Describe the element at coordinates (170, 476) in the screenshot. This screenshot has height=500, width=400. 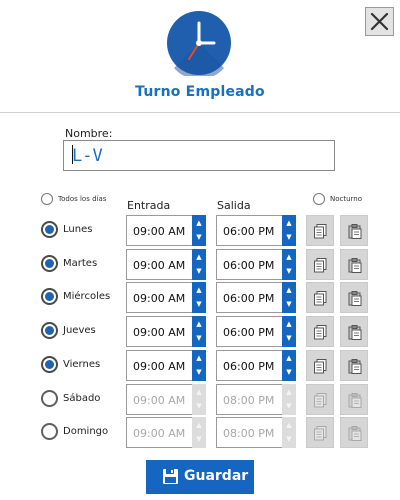
I see `floppy-disk-icon` at that location.